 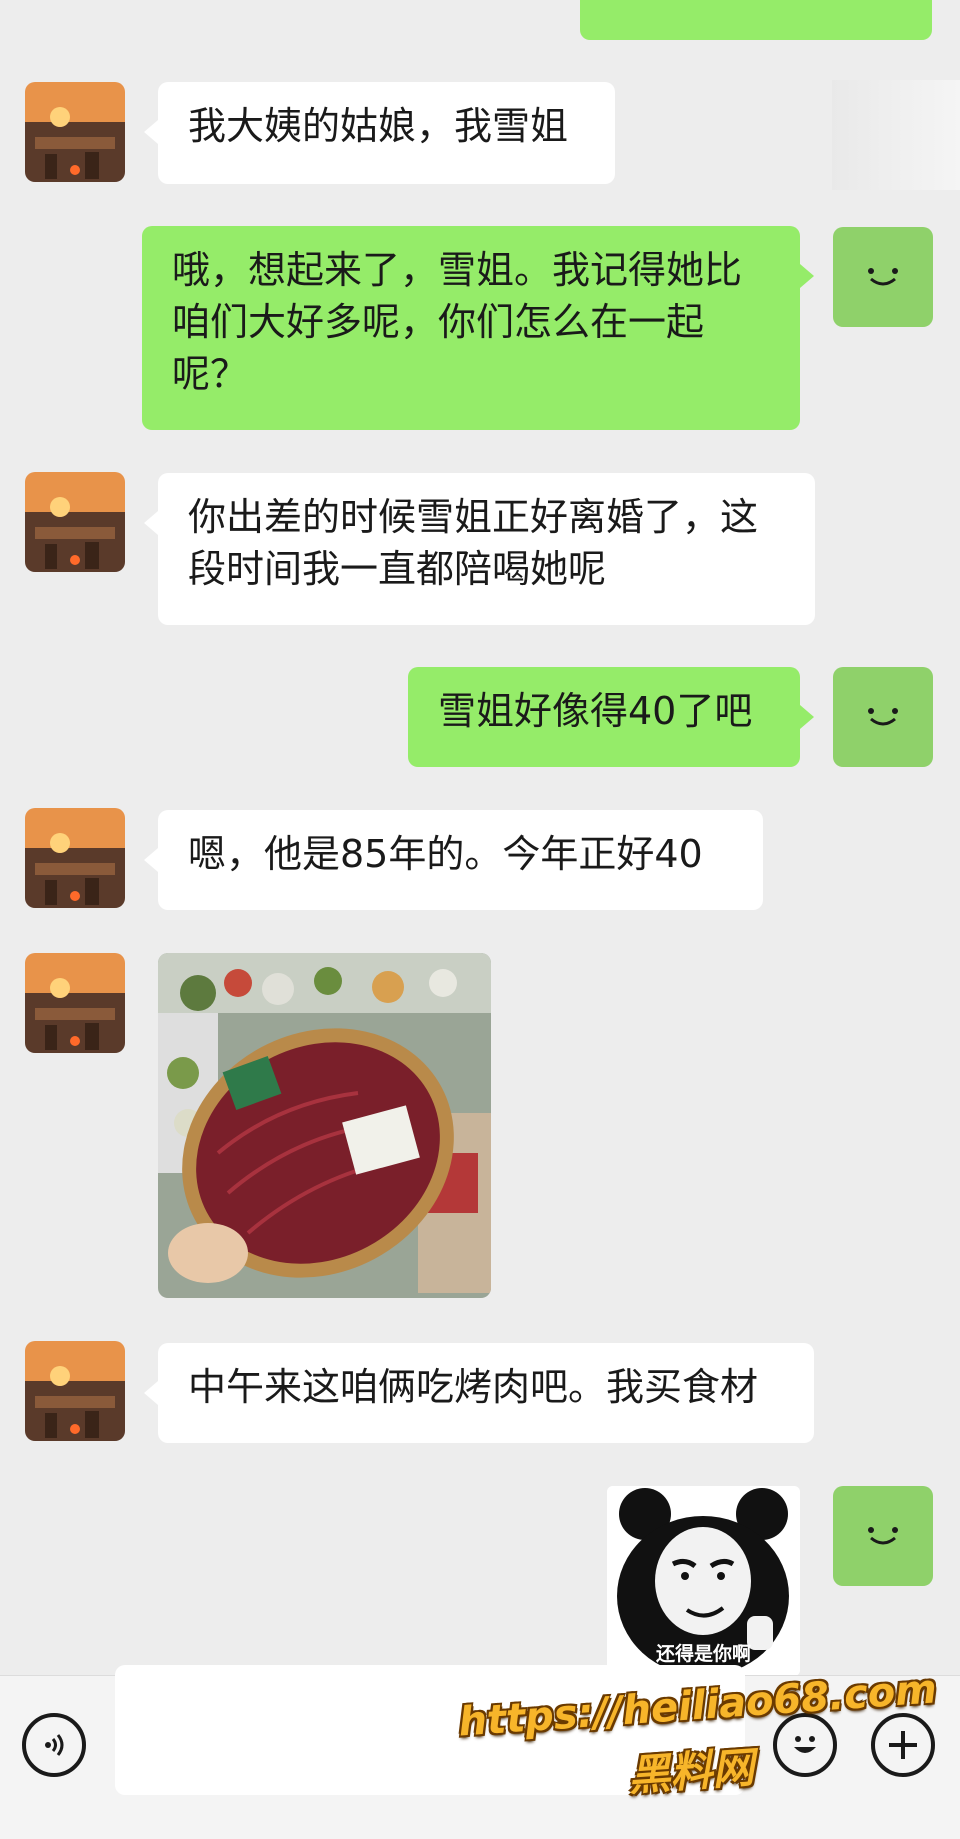 What do you see at coordinates (703, 1580) in the screenshot?
I see `sticker-message: 还得是你啊` at bounding box center [703, 1580].